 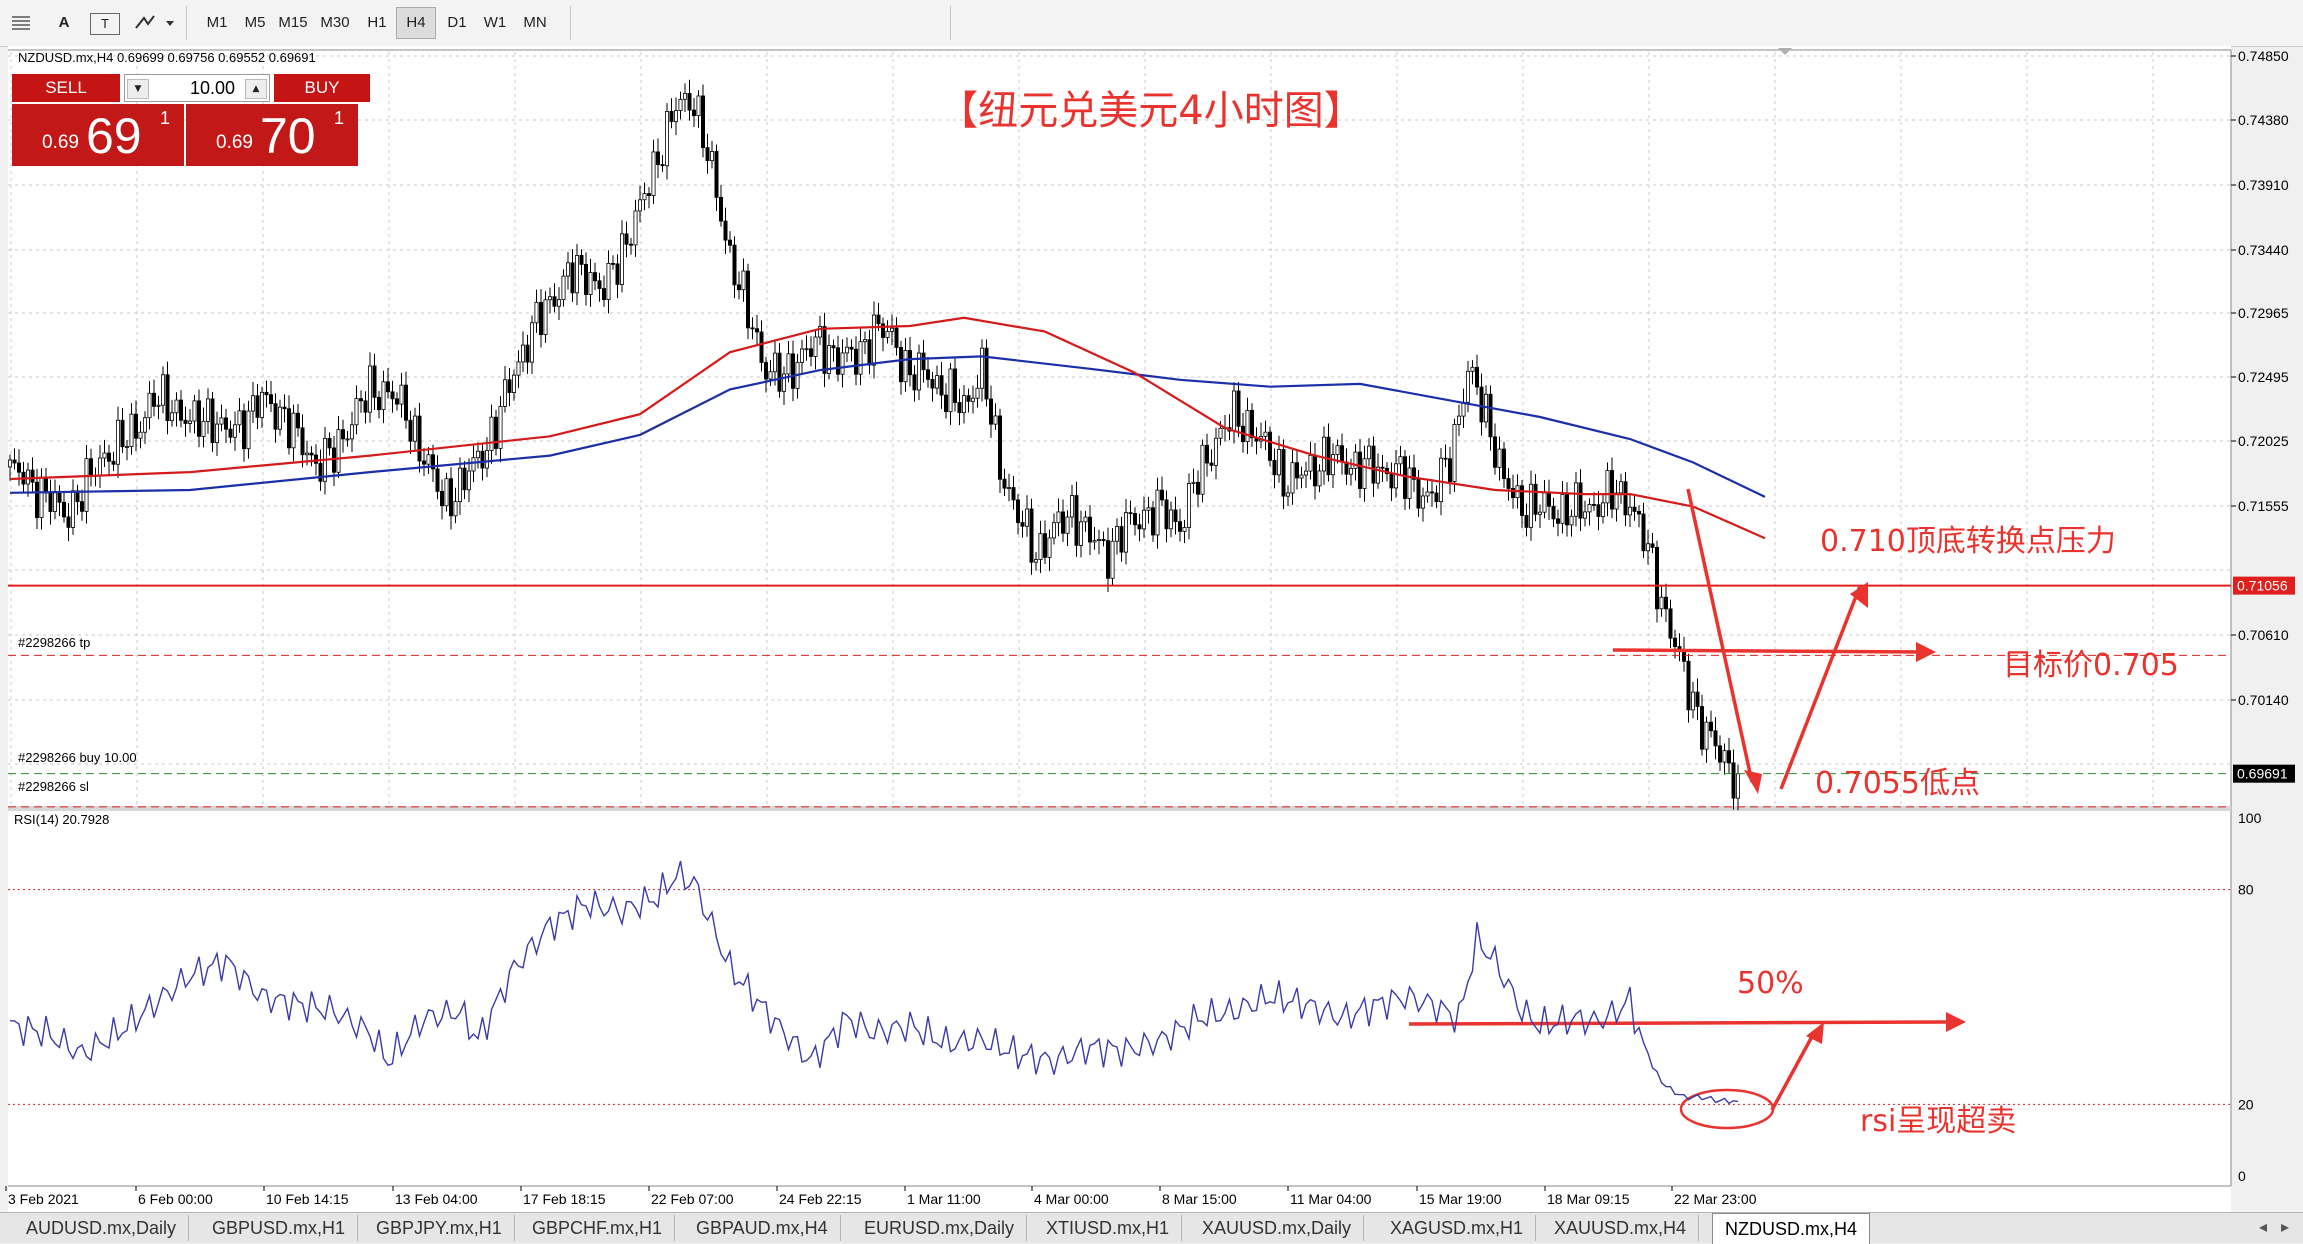 What do you see at coordinates (64, 23) in the screenshot?
I see `text-tool-button: A` at bounding box center [64, 23].